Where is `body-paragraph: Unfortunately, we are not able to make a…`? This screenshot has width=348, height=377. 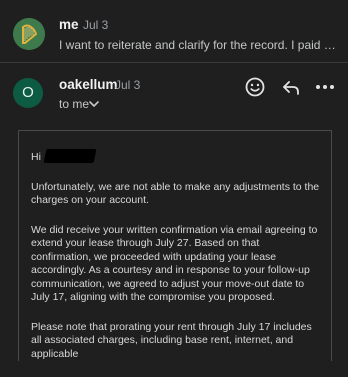
body-paragraph: Unfortunately, we are not able to make a… is located at coordinates (175, 193).